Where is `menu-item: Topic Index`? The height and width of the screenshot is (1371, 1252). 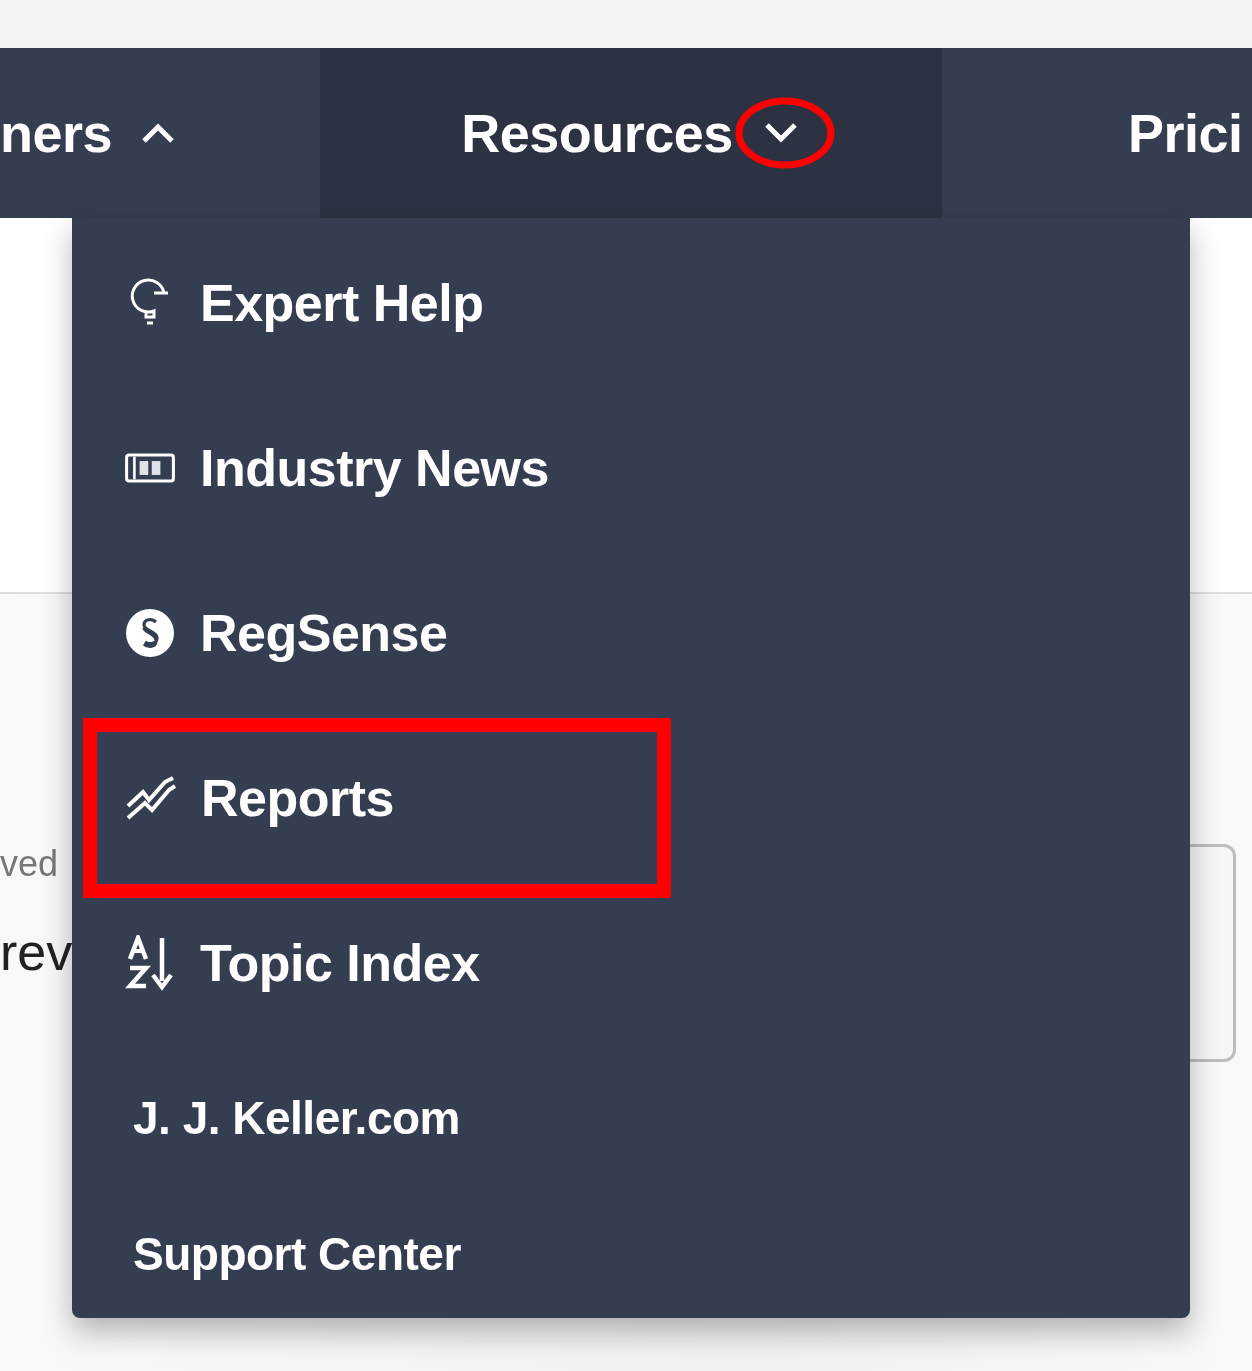 menu-item: Topic Index is located at coordinates (302, 962).